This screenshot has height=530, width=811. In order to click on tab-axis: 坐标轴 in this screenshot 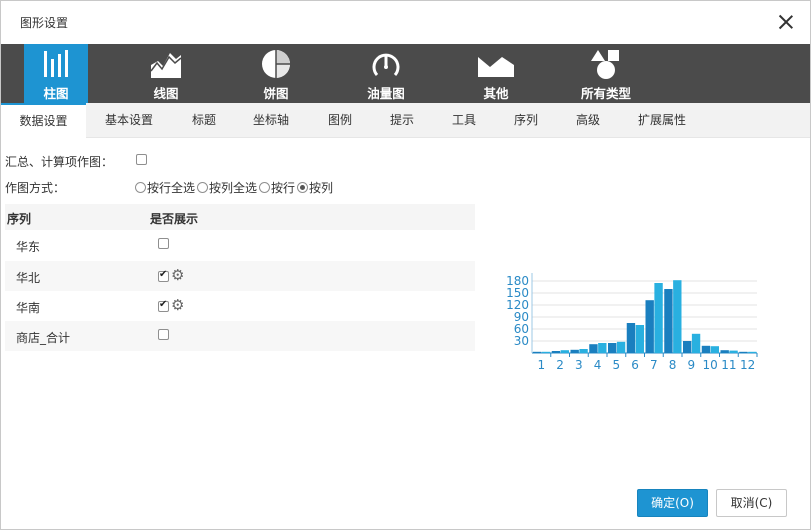, I will do `click(271, 120)`.